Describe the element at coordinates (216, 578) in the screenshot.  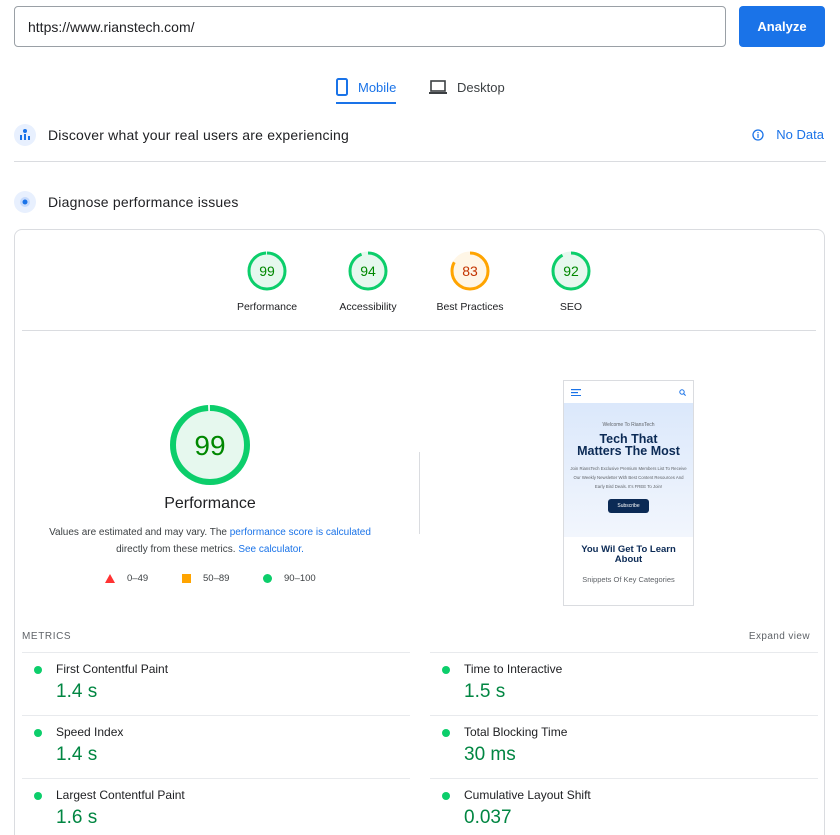
I see `legend-range: 50–89` at that location.